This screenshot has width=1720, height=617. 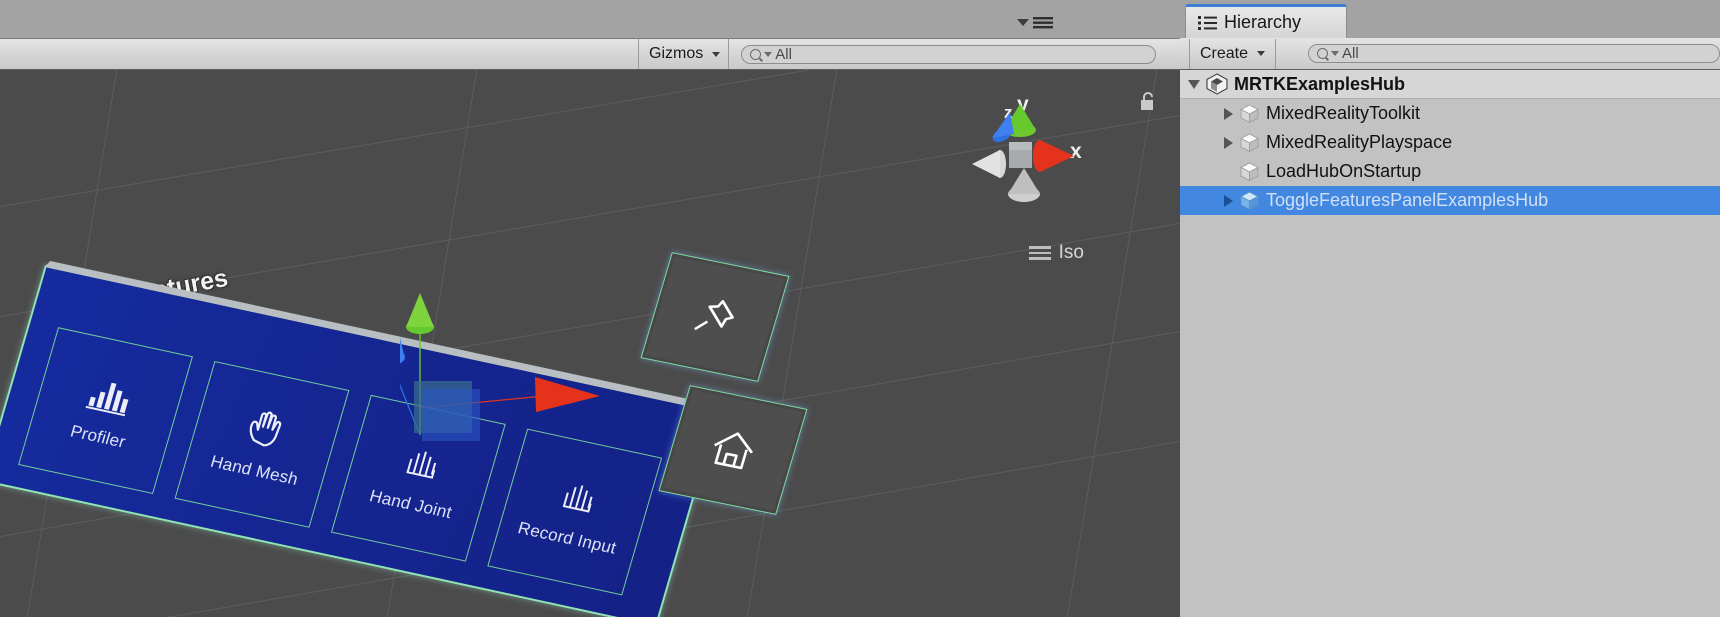 I want to click on hand-icon, so click(x=265, y=428).